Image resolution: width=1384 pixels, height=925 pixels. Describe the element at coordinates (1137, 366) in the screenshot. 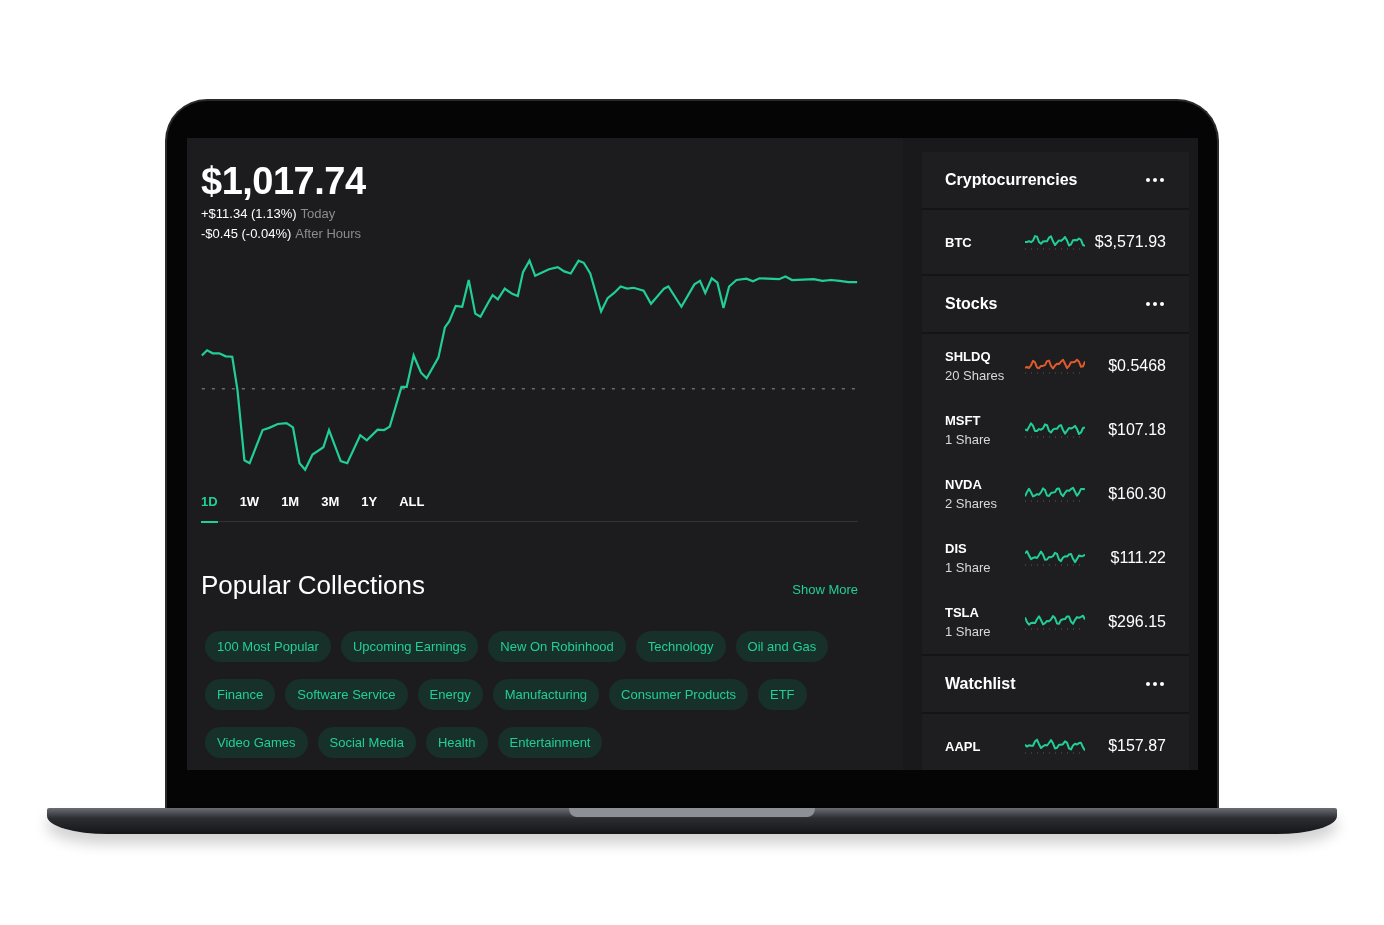

I see `price: $0.5468` at that location.